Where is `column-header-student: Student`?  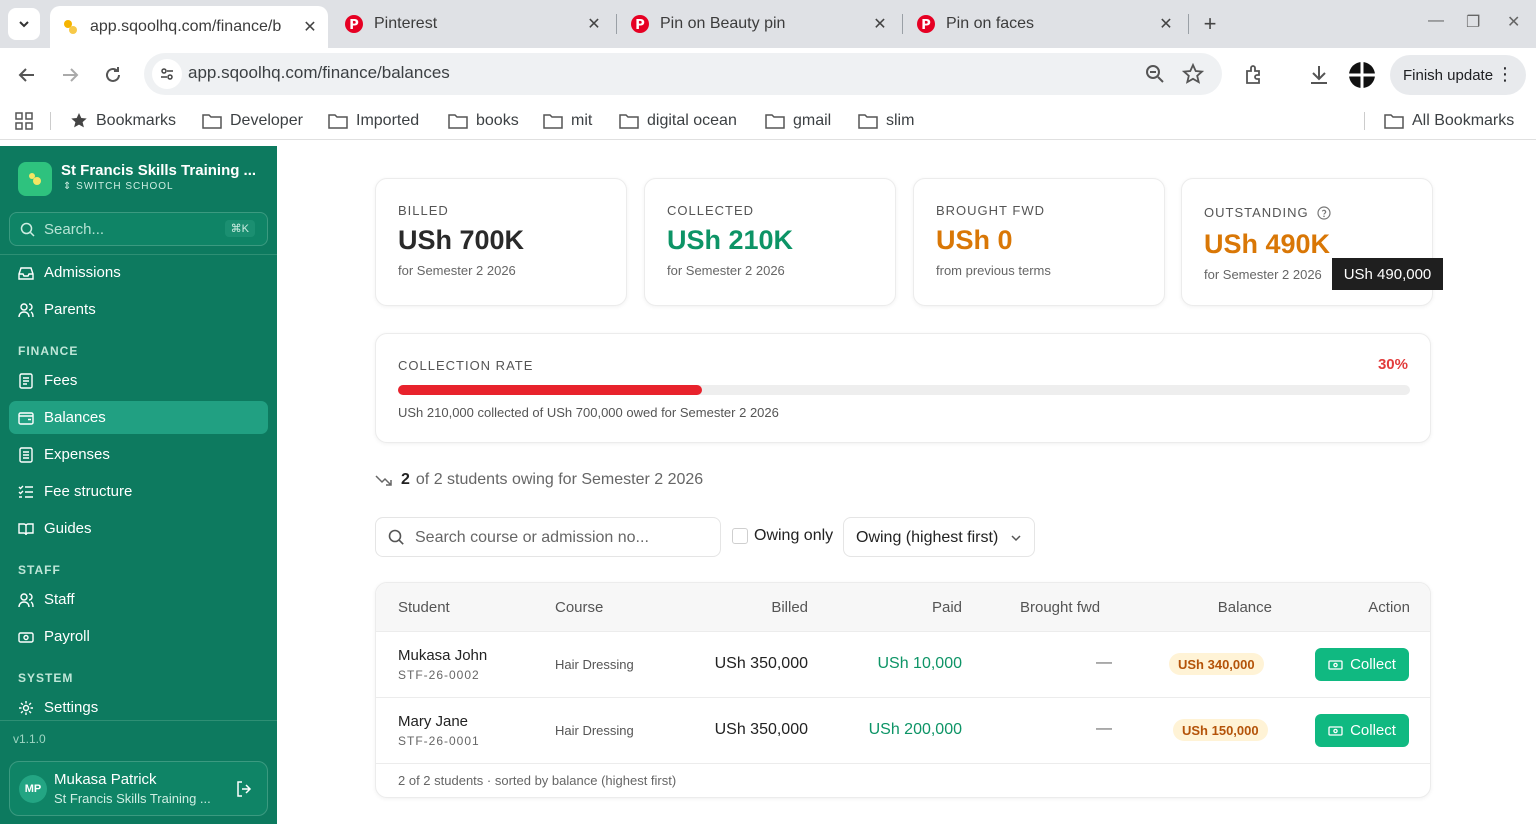
column-header-student: Student is located at coordinates (424, 607).